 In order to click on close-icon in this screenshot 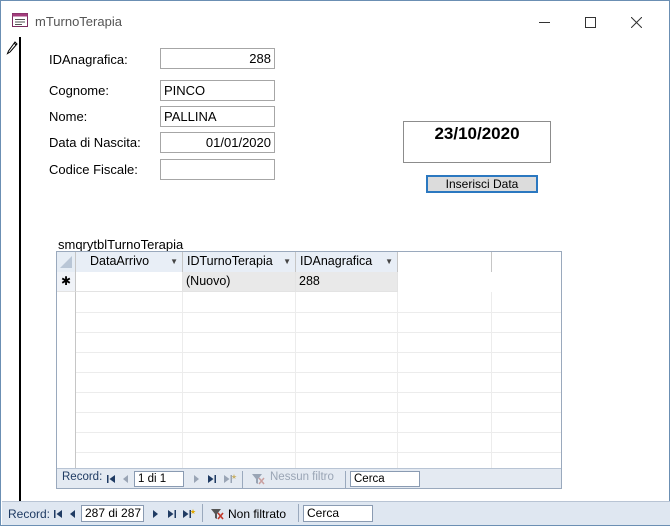, I will do `click(636, 22)`.